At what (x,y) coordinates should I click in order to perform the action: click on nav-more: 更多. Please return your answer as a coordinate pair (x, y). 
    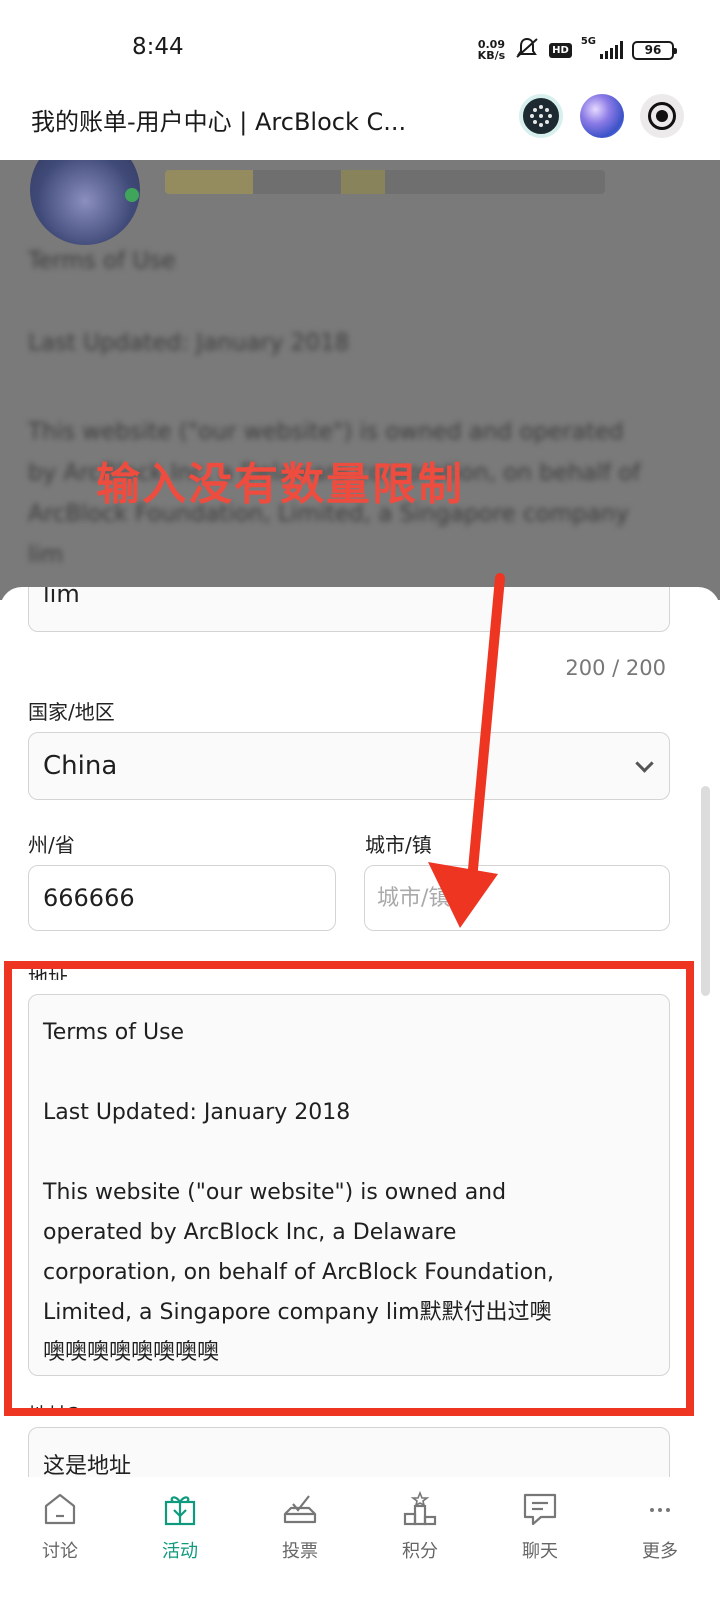
    Looking at the image, I should click on (660, 1538).